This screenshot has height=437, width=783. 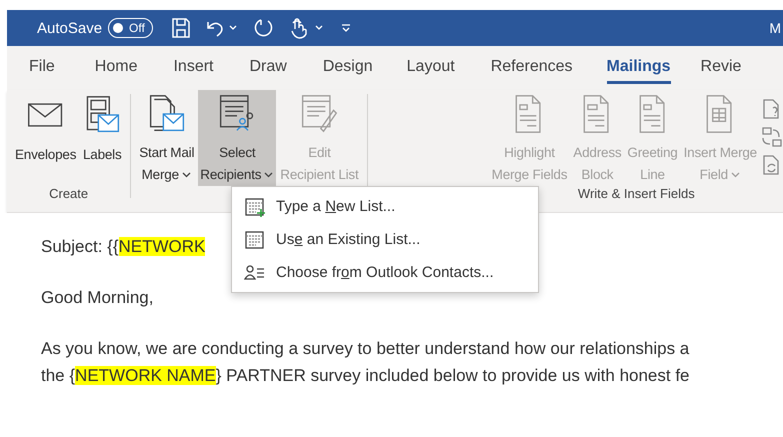 I want to click on recipients-list-icon, so click(x=237, y=113).